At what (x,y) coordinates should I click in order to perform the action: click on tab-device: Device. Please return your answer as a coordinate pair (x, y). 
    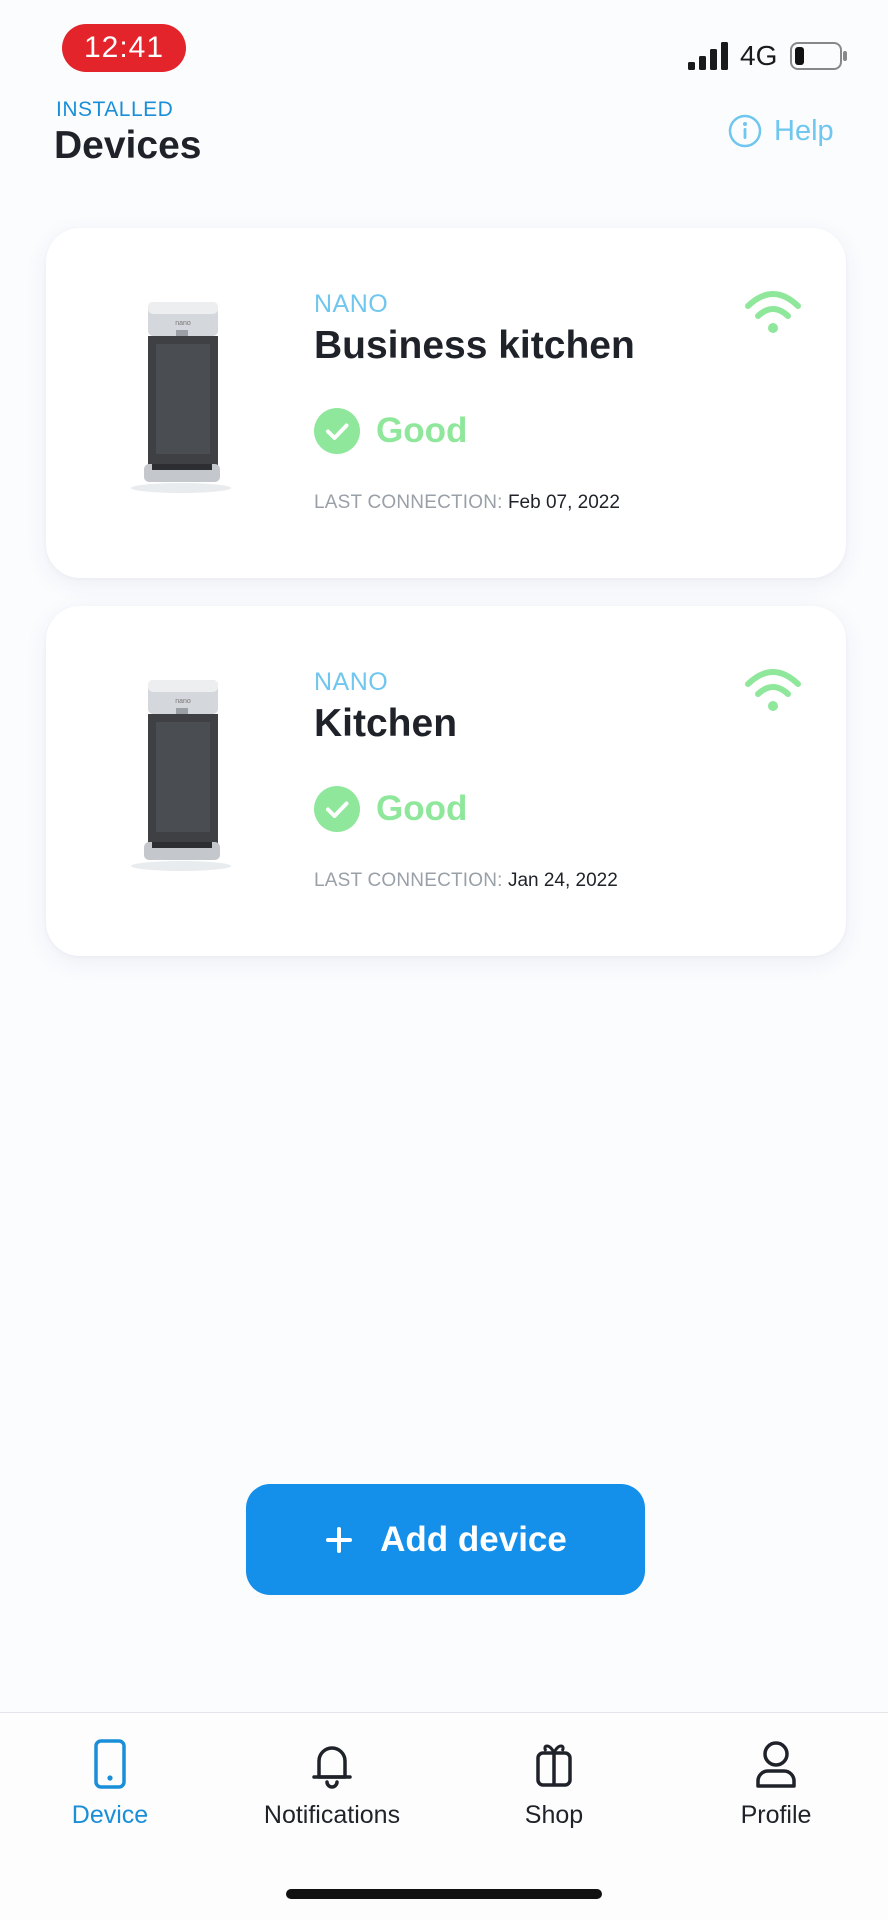
    Looking at the image, I should click on (110, 1784).